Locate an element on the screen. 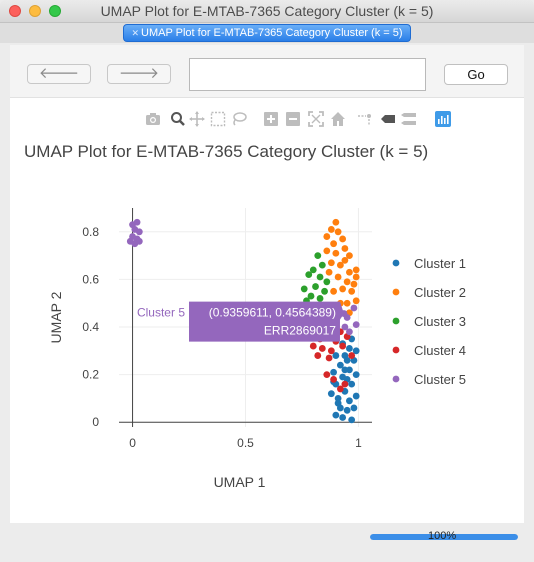 This screenshot has height=562, width=534. url-input is located at coordinates (307, 74).